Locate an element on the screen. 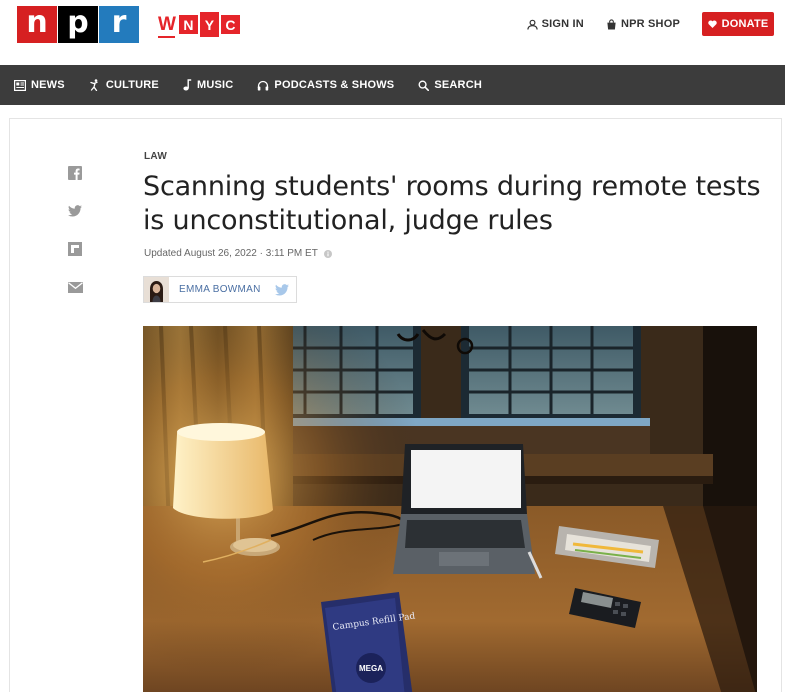 The image size is (785, 692). shopping-bag-icon is located at coordinates (611, 24).